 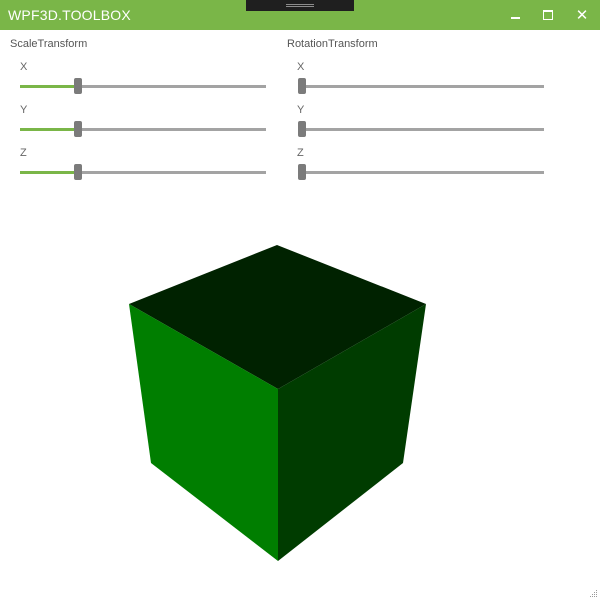 I want to click on scale-x-slider, so click(x=143, y=86).